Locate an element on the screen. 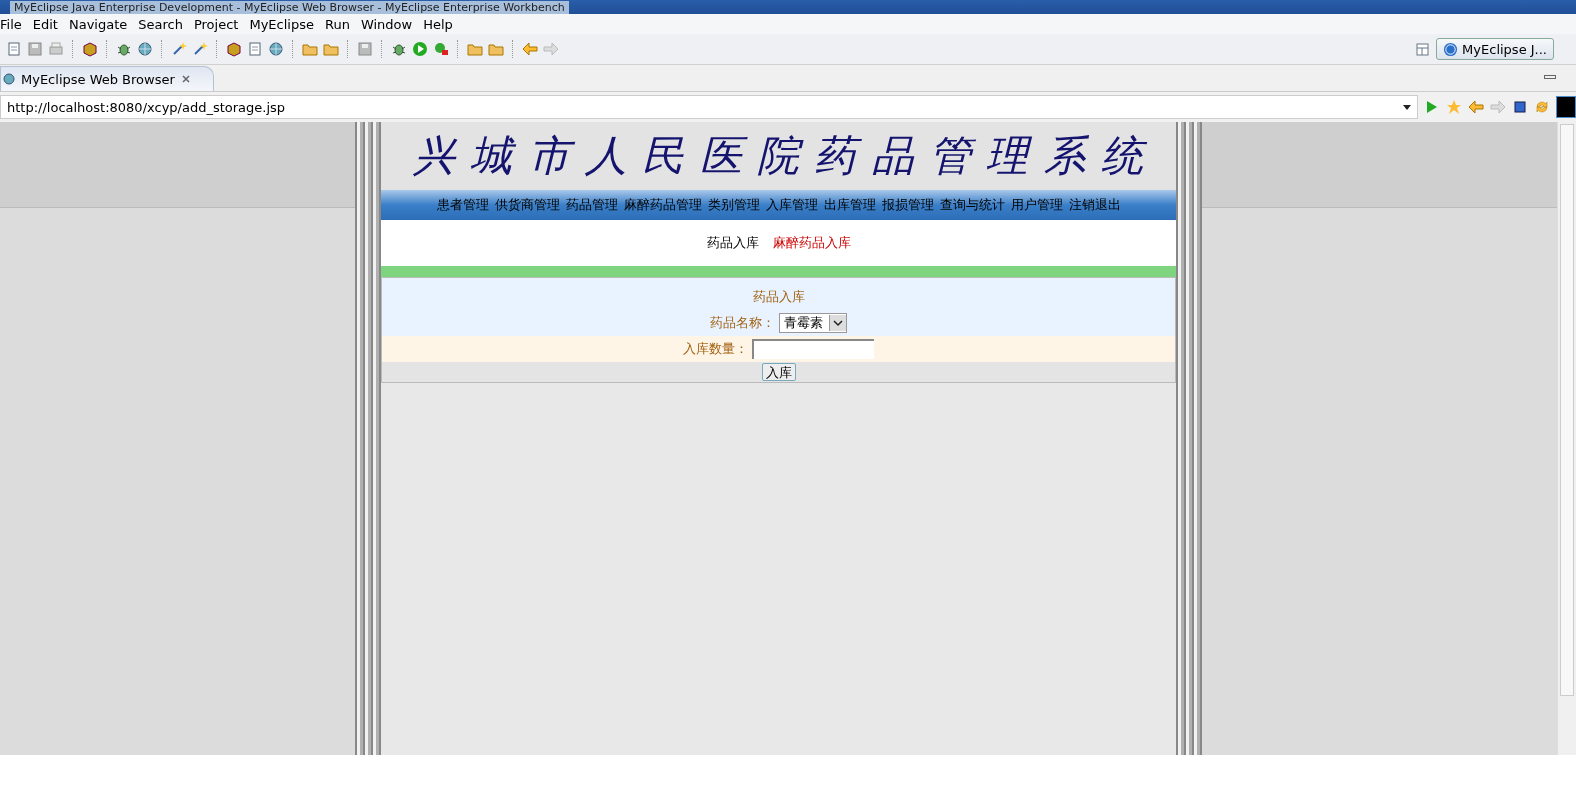  menu-item: MyEclipse is located at coordinates (282, 24).